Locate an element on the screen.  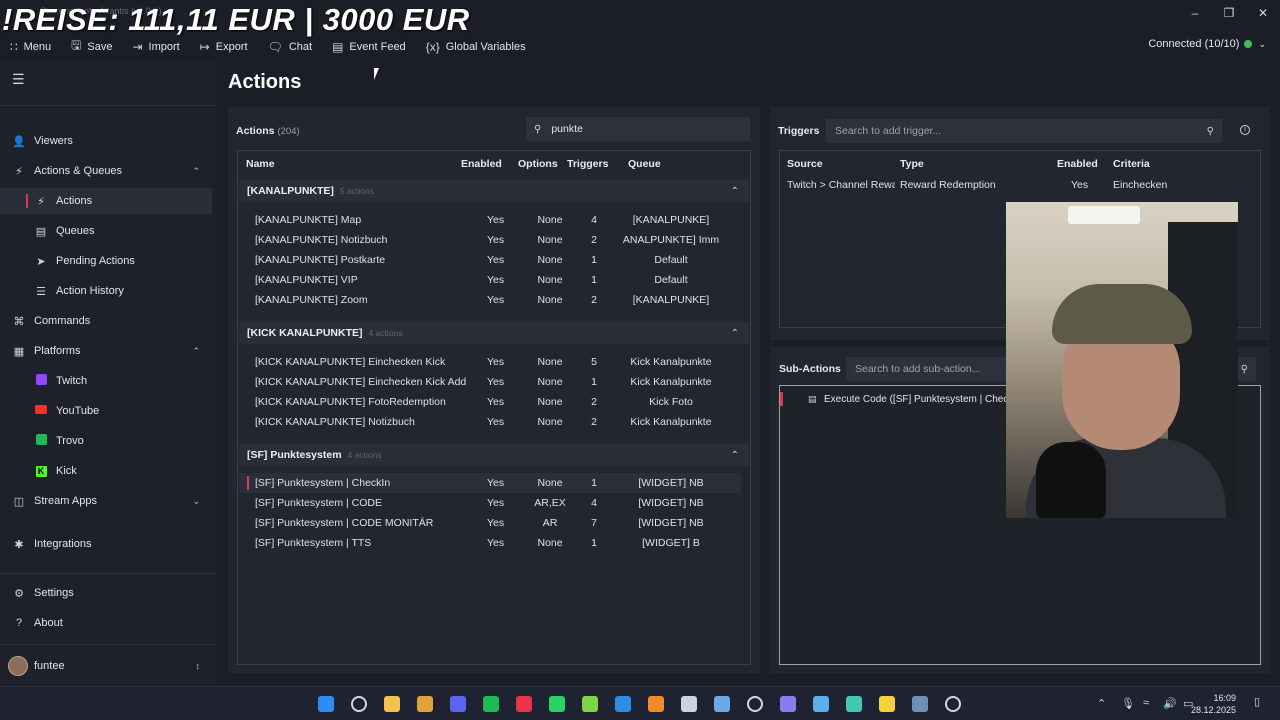
action-triggers: 2 is located at coordinates (594, 422).